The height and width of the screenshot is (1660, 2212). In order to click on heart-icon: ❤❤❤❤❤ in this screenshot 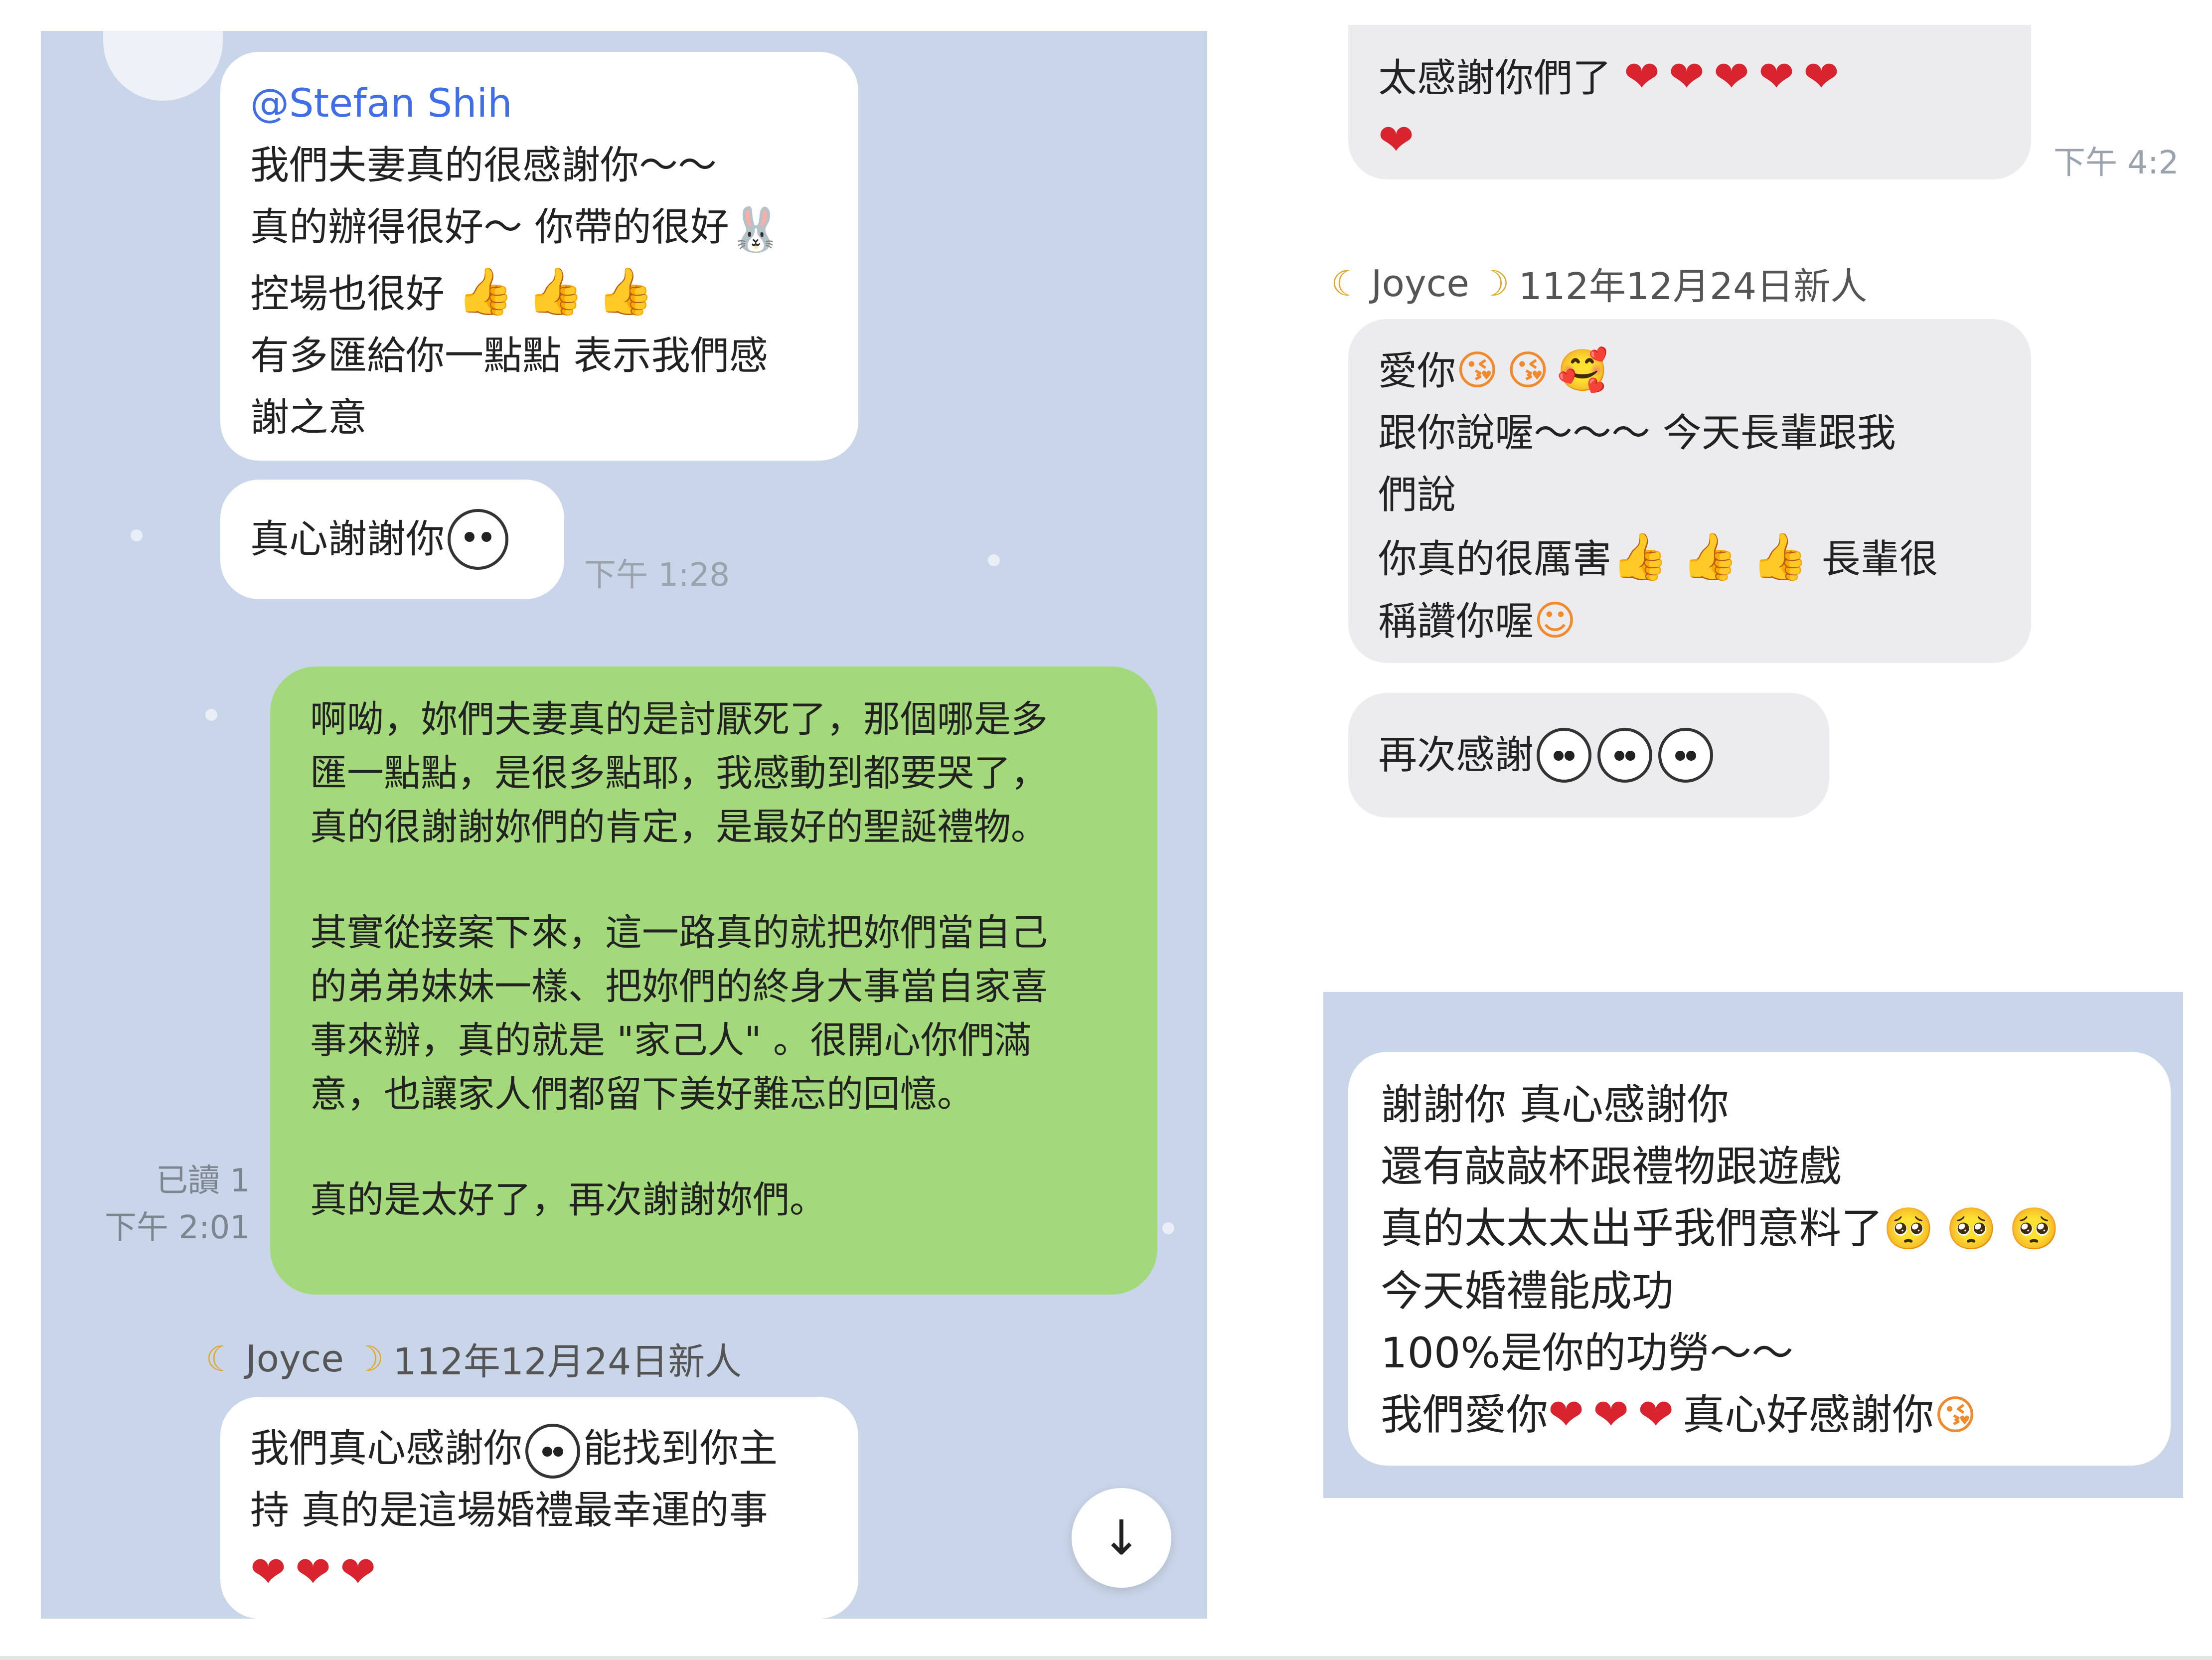, I will do `click(1736, 77)`.